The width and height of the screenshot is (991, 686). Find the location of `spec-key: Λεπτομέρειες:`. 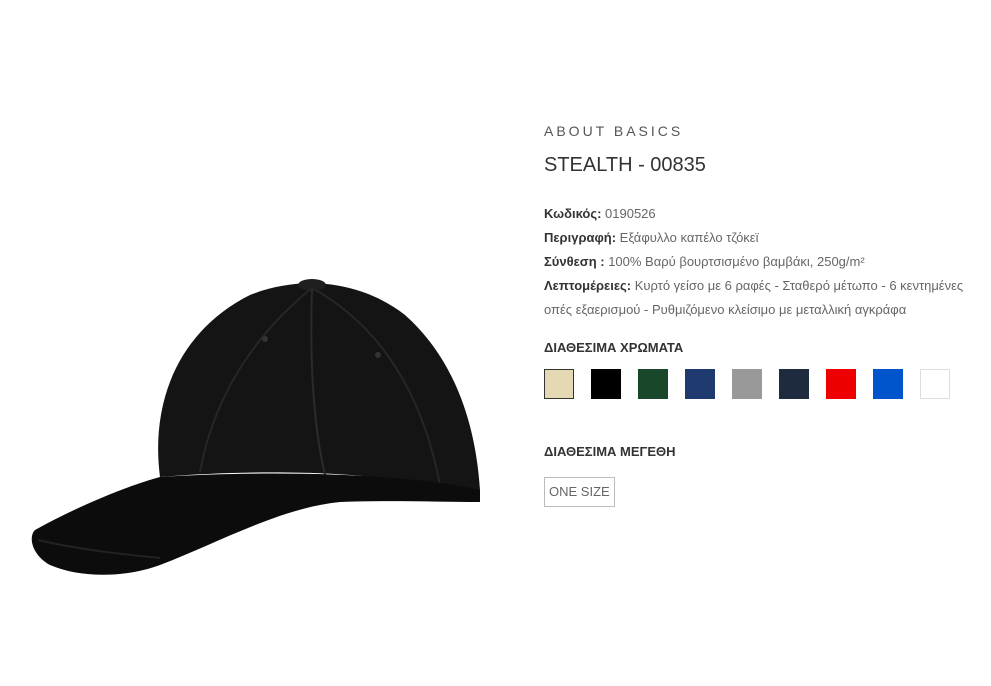

spec-key: Λεπτομέρειες: is located at coordinates (588, 285).